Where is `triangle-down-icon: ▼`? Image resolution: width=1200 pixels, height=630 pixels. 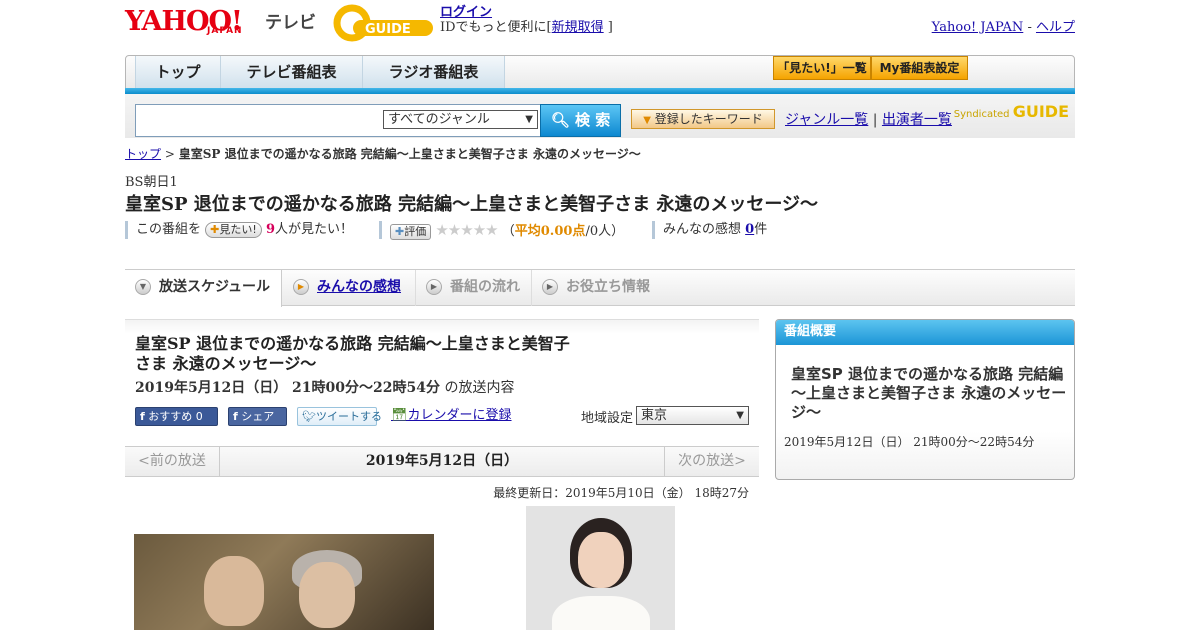 triangle-down-icon: ▼ is located at coordinates (647, 120).